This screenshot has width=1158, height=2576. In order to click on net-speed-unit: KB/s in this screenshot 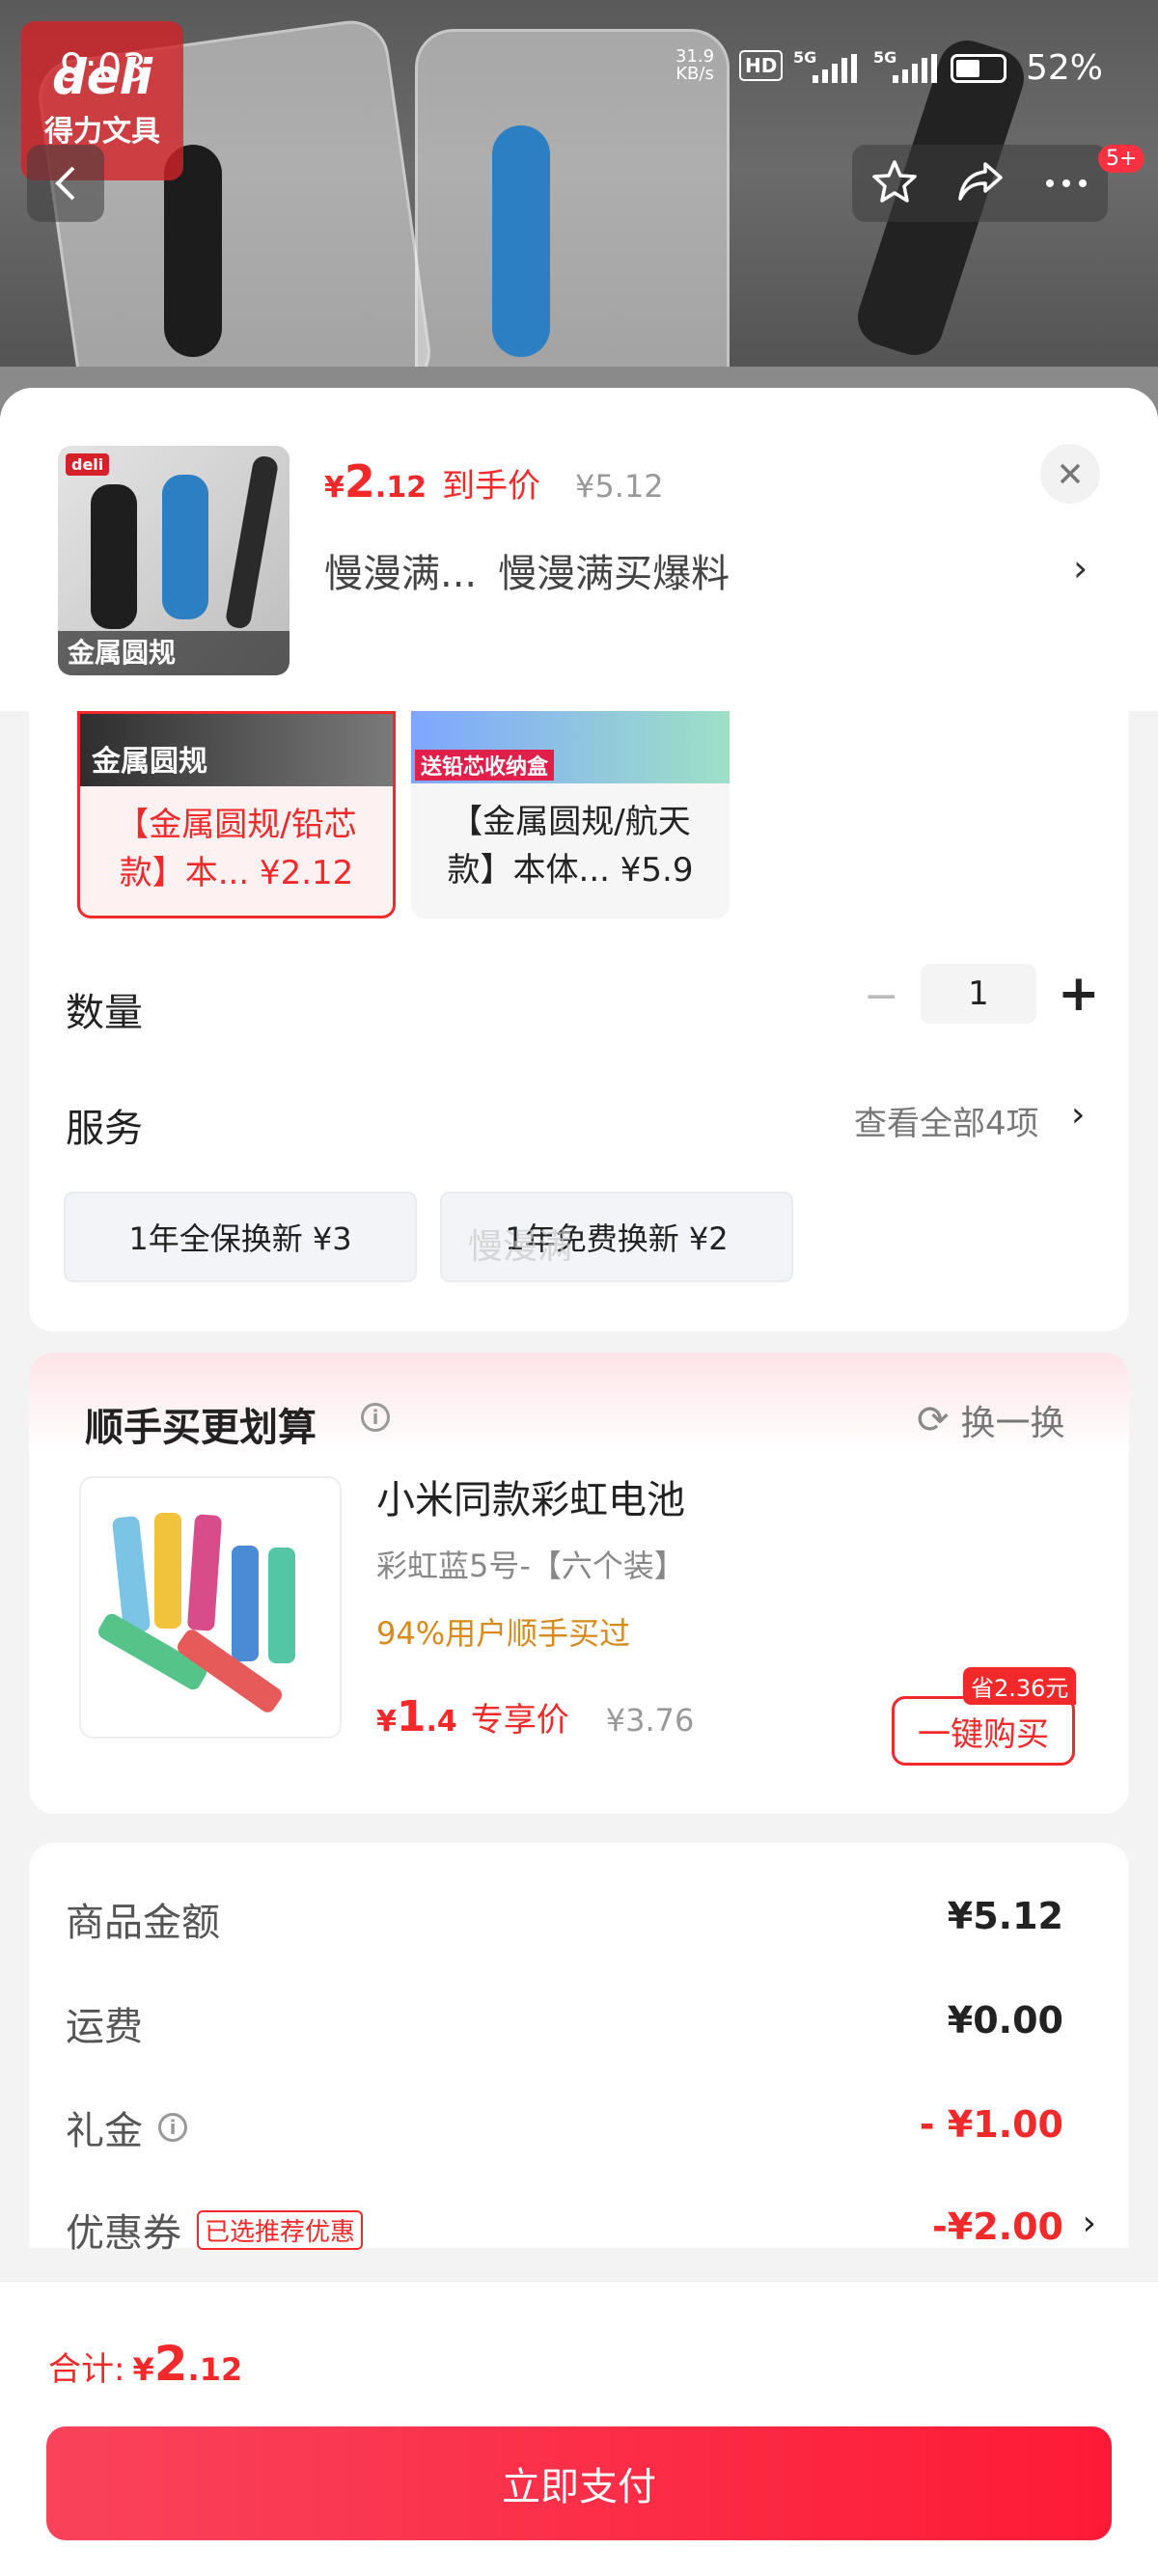, I will do `click(695, 74)`.